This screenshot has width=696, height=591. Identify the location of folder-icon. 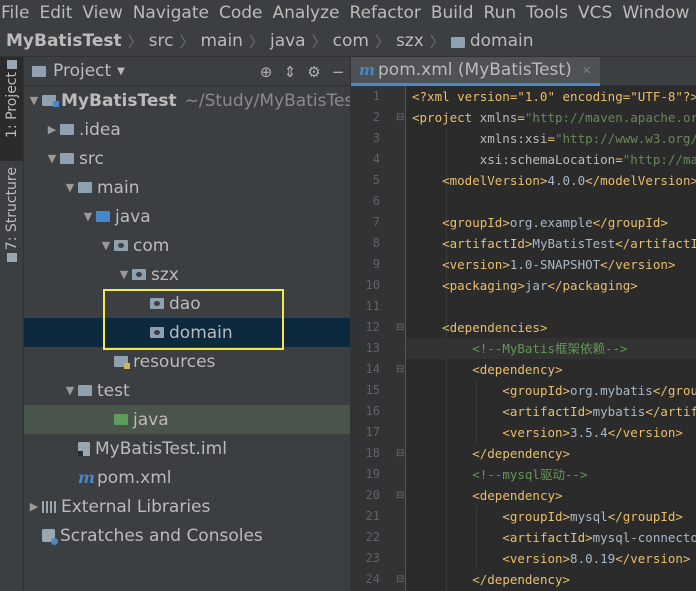
(85, 187).